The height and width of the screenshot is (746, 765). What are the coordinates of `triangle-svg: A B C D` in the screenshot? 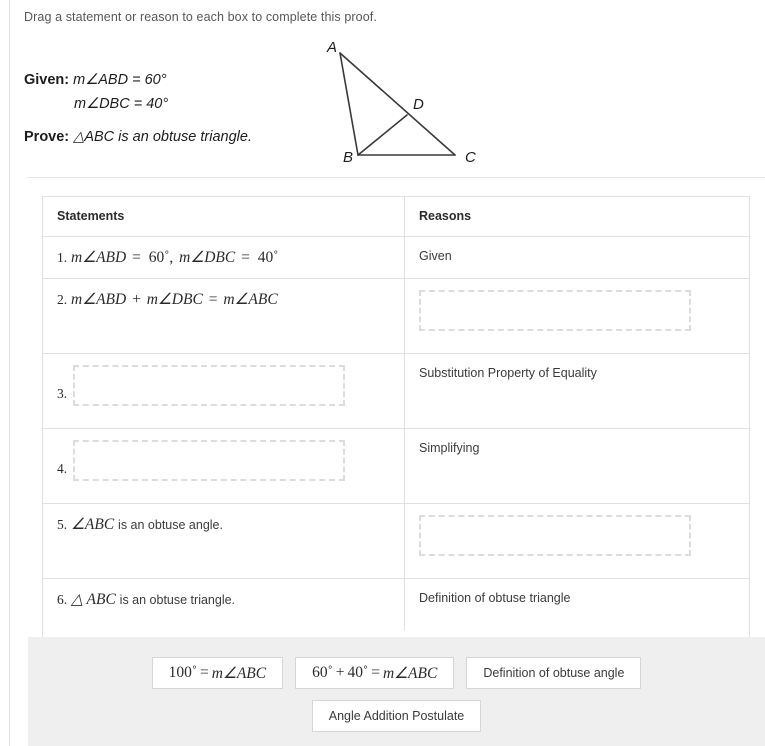 It's located at (401, 102).